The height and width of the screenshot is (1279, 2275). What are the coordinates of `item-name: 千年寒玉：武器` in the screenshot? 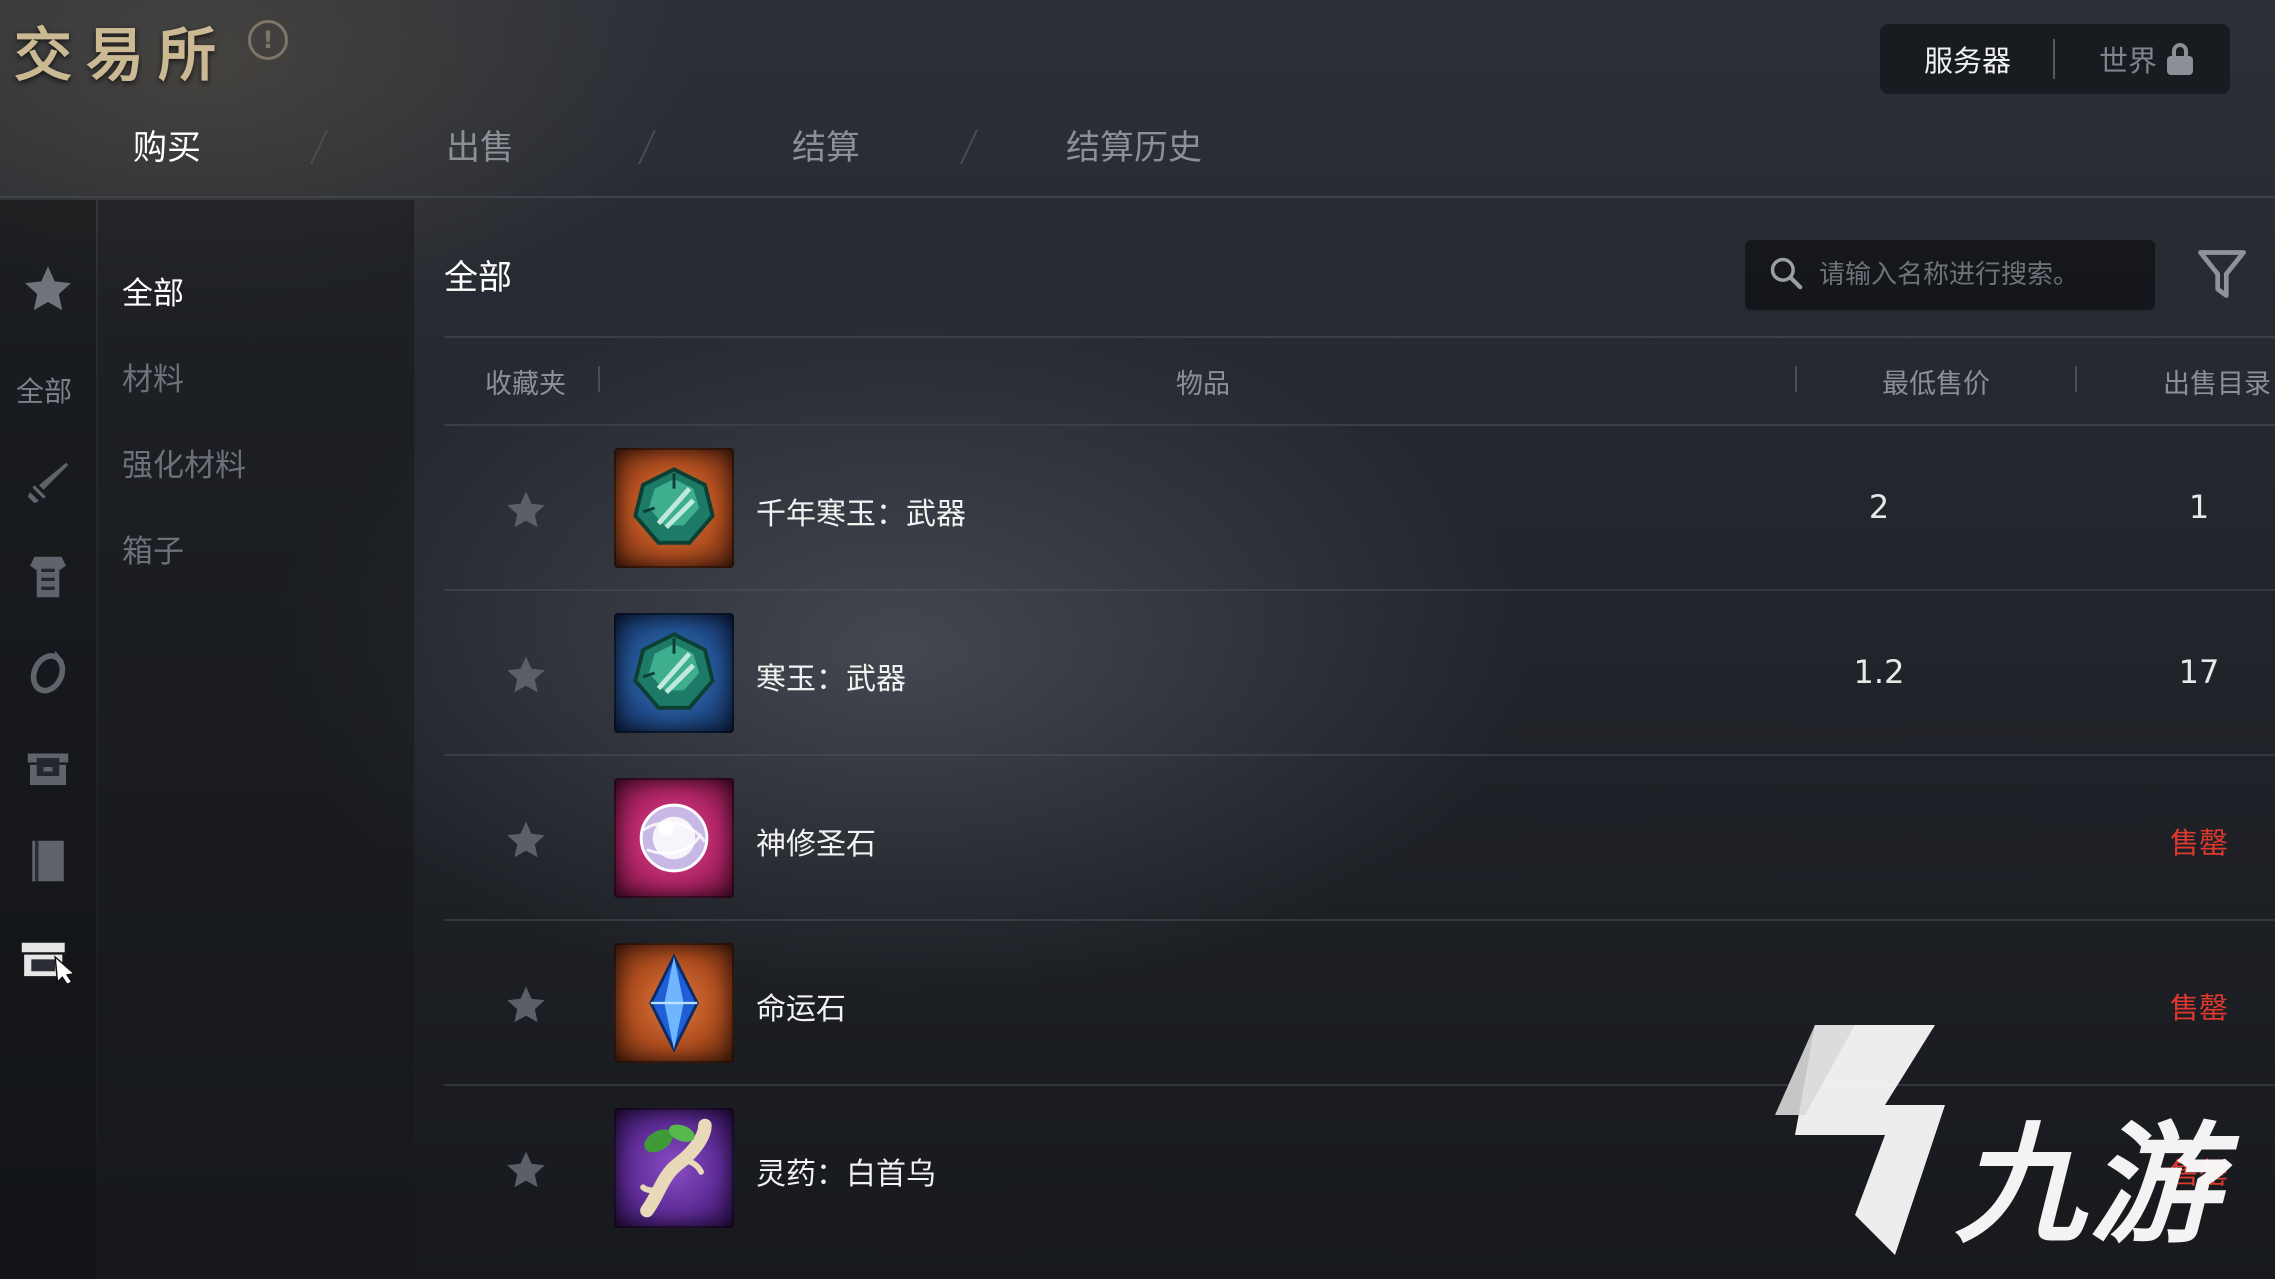 It's located at (861, 514).